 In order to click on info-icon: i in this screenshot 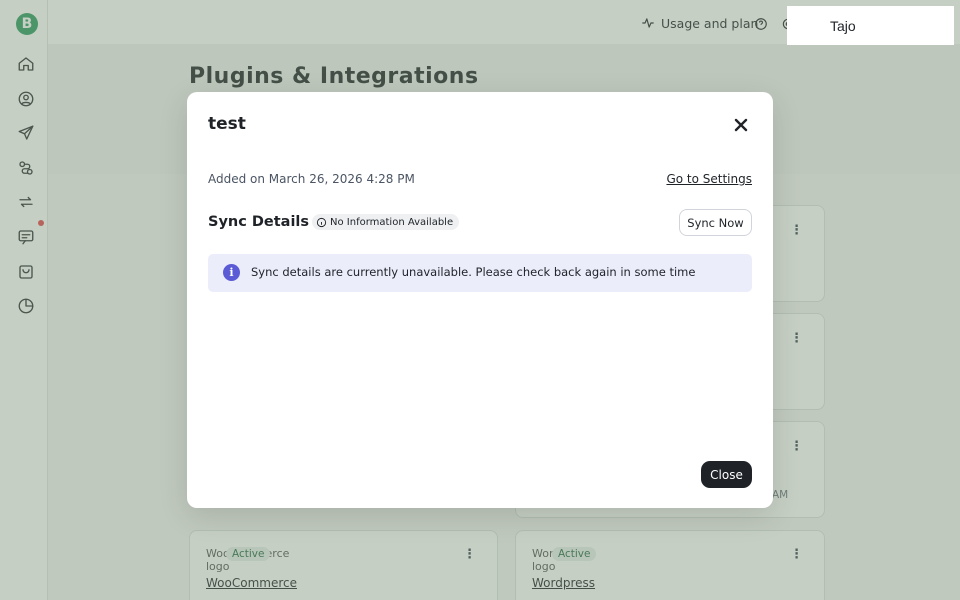, I will do `click(231, 272)`.